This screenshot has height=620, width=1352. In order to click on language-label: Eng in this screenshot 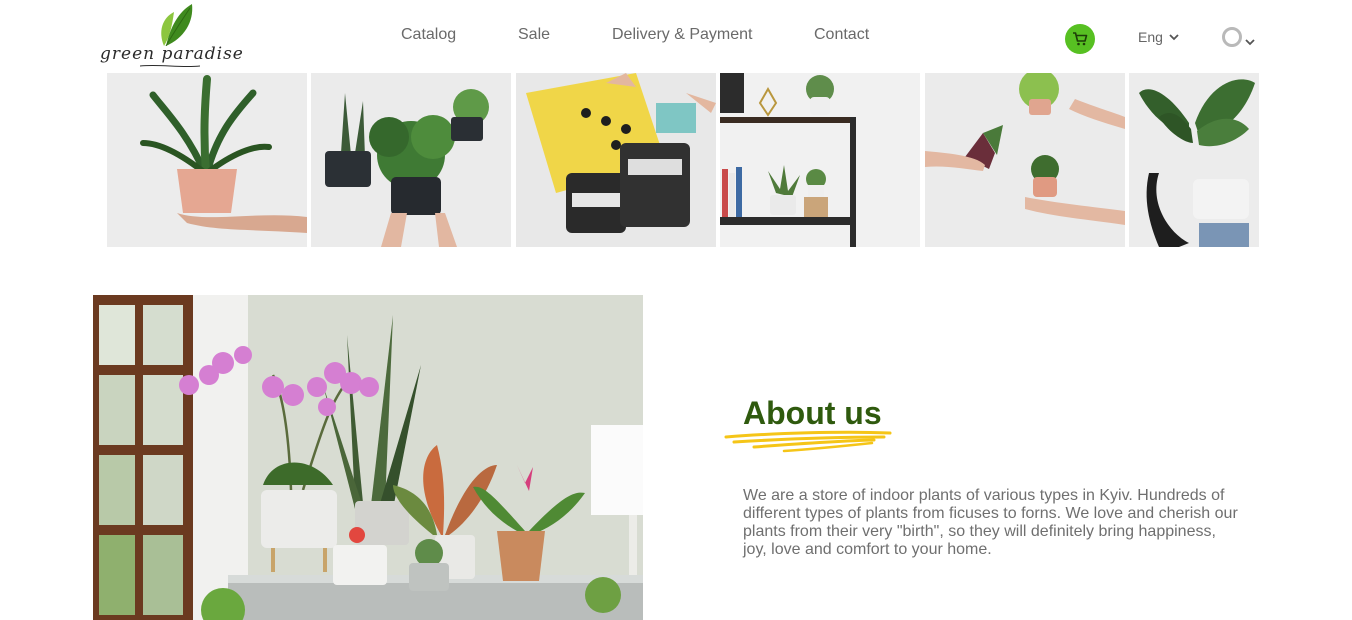, I will do `click(1150, 37)`.